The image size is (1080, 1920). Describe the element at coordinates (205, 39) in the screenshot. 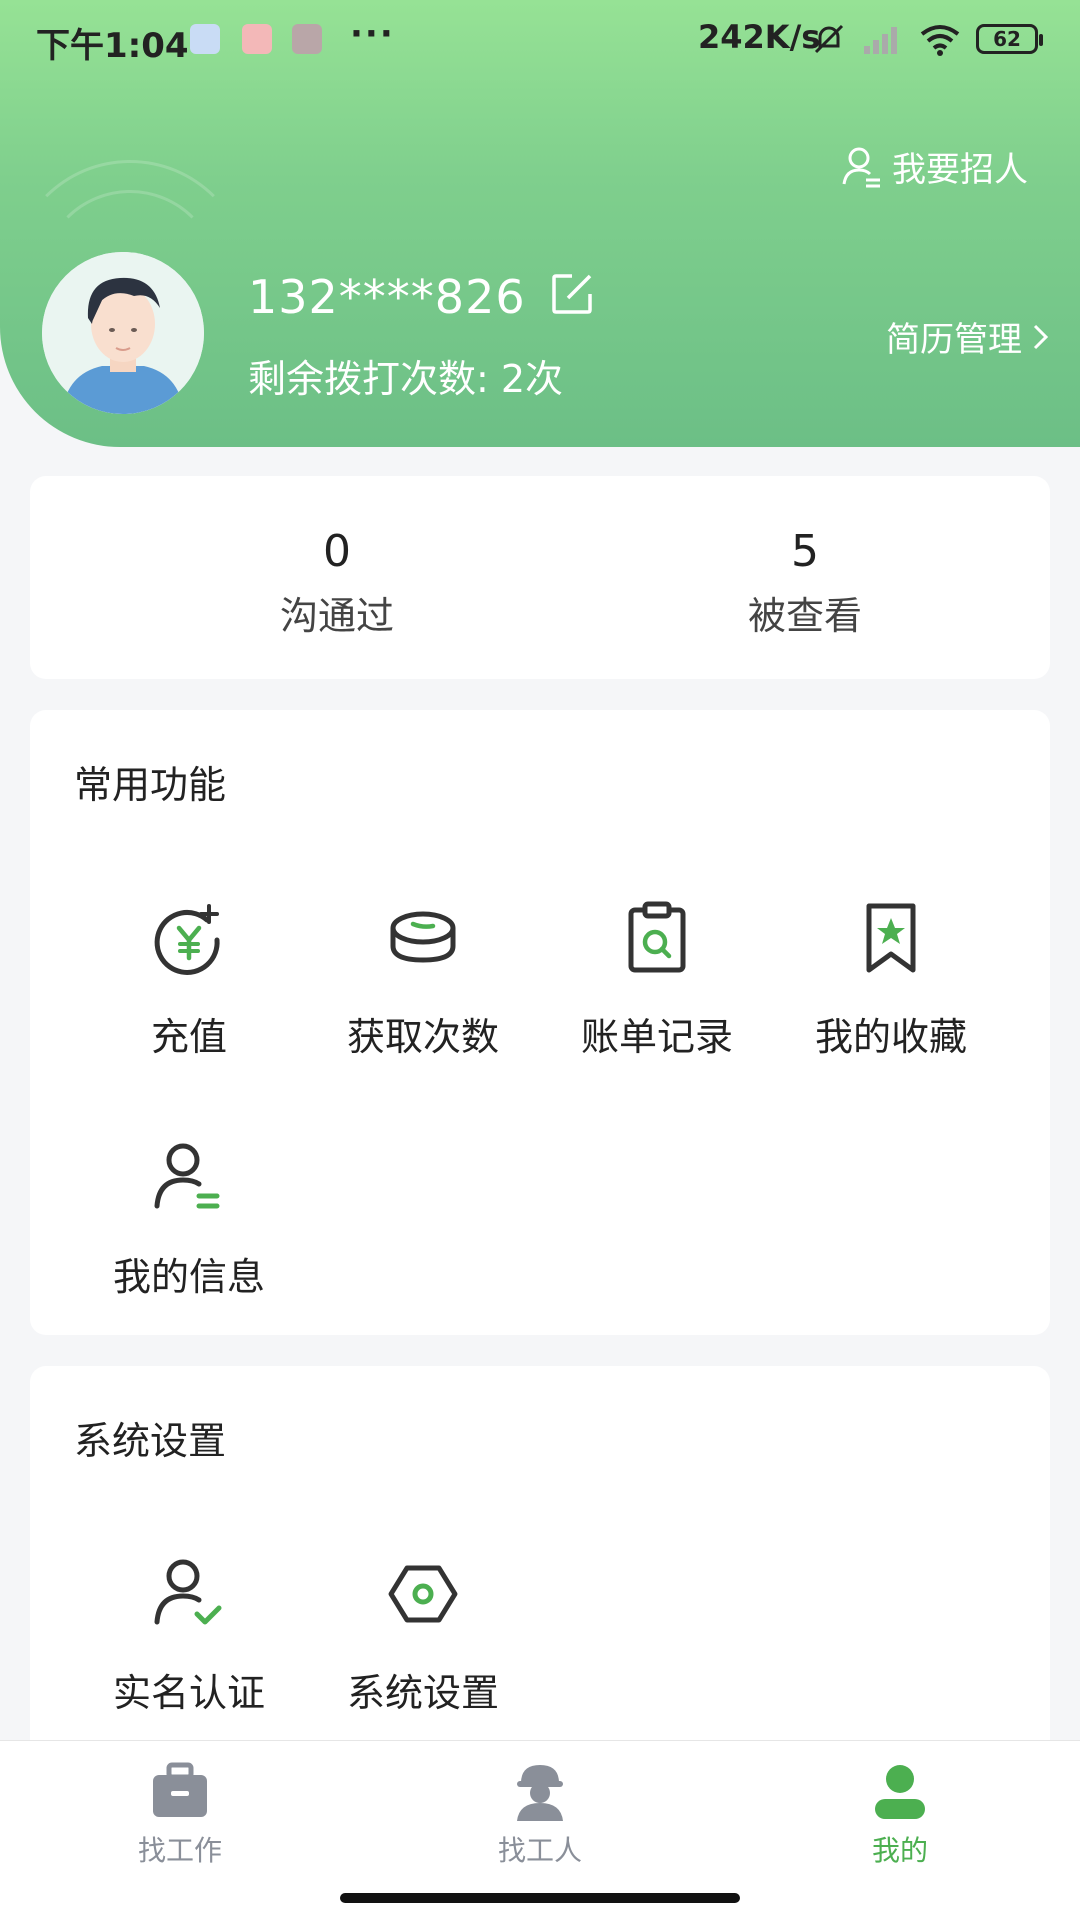

I see `notification-app-icon` at that location.